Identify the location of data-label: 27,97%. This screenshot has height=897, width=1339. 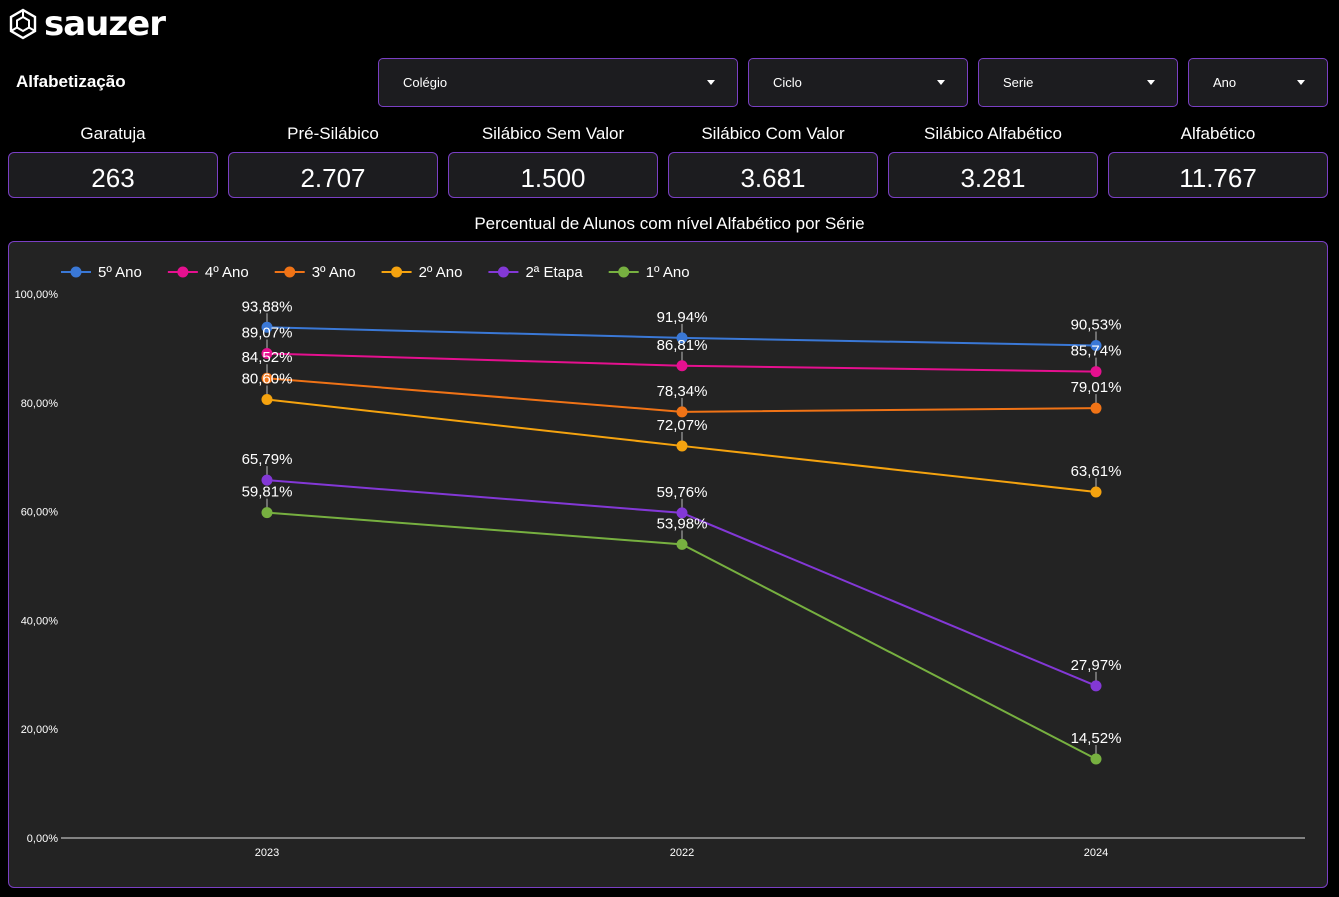
(1096, 665).